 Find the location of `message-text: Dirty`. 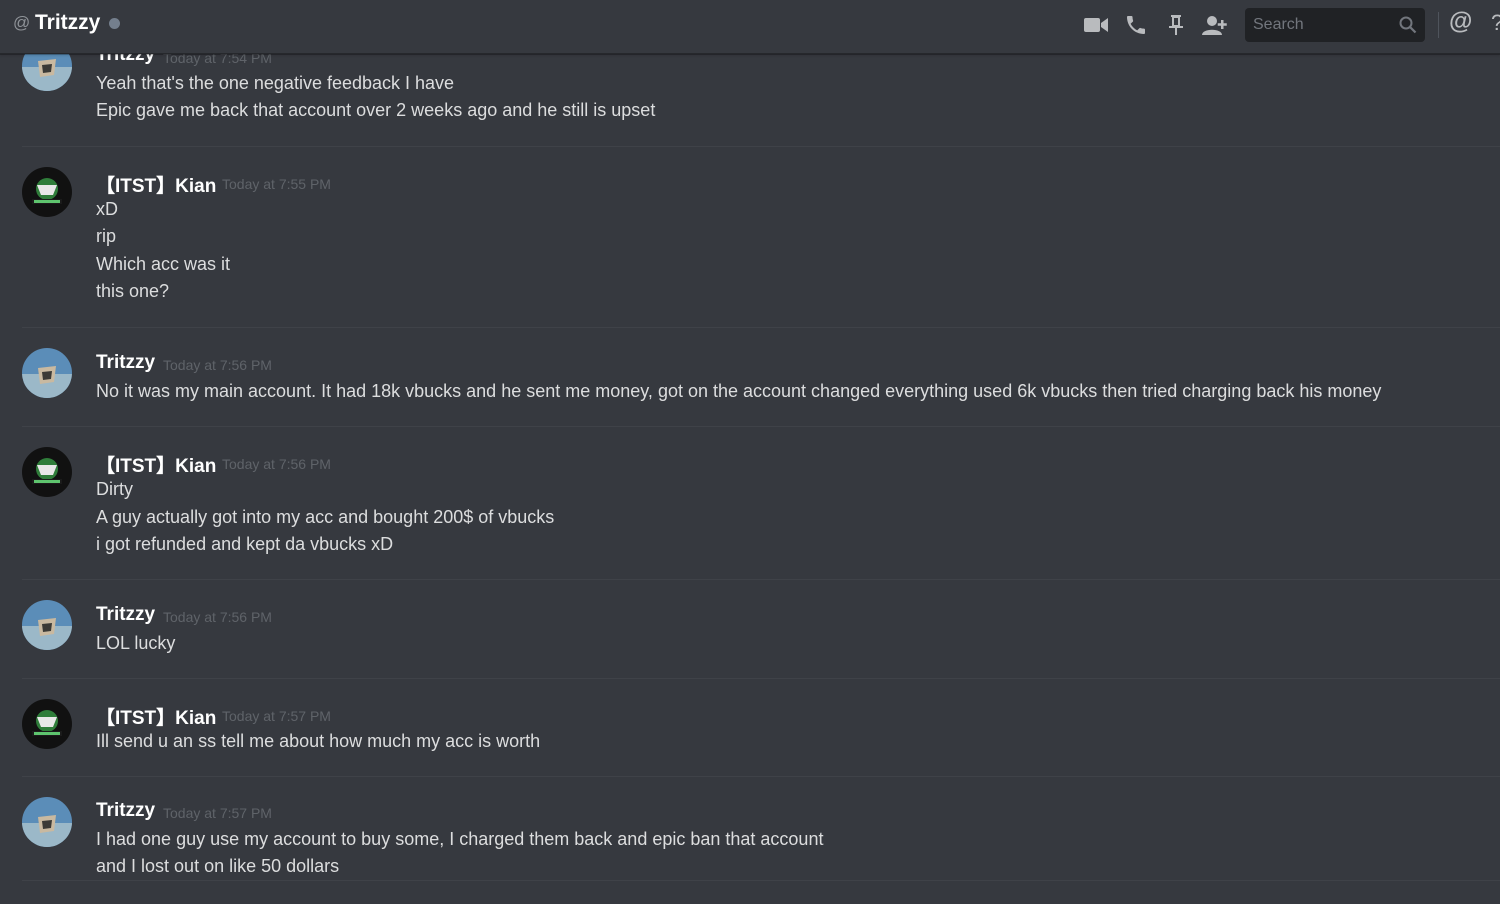

message-text: Dirty is located at coordinates (114, 489).